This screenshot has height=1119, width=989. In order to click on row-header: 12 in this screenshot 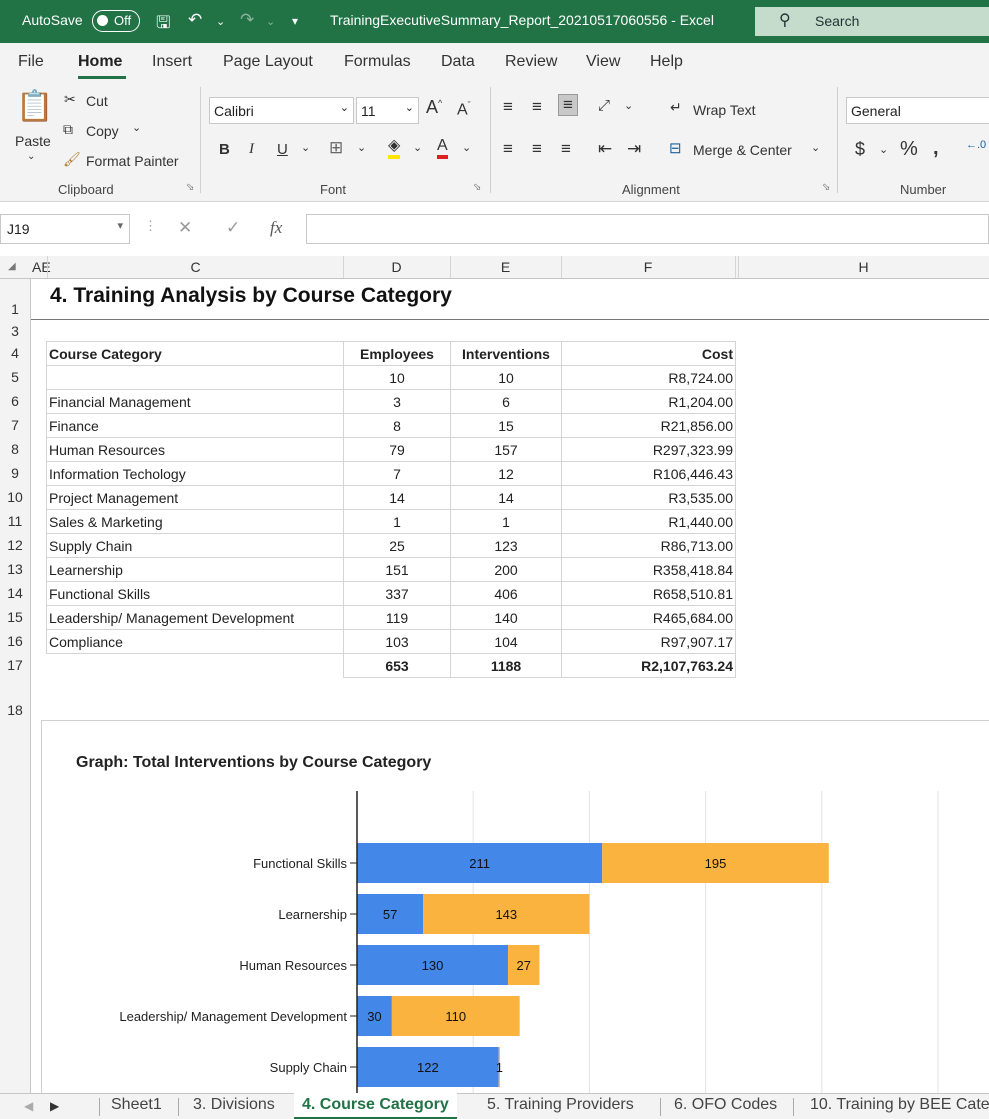, I will do `click(15, 545)`.